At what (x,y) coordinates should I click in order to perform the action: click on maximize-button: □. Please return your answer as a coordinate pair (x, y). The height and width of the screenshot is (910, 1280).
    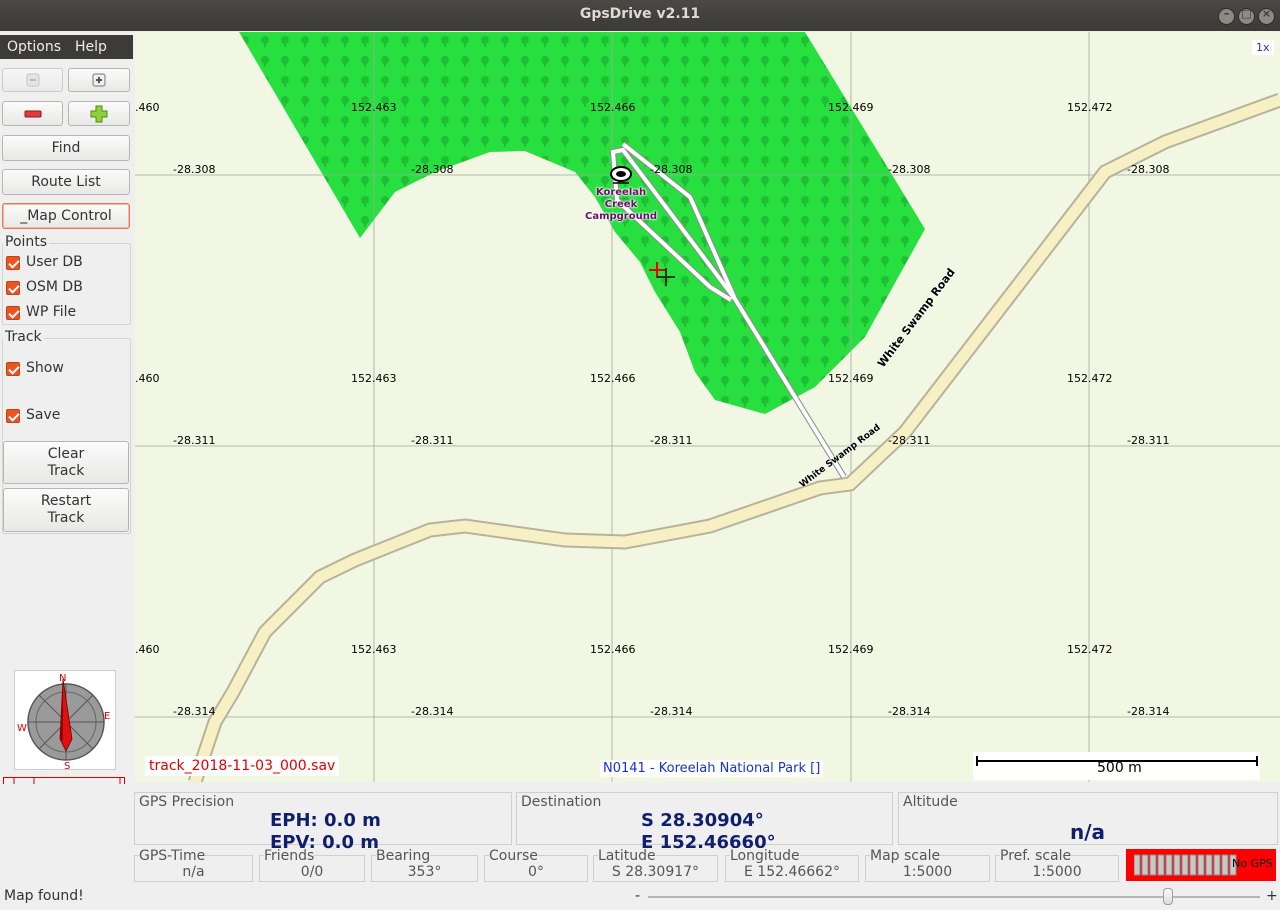
    Looking at the image, I should click on (1246, 16).